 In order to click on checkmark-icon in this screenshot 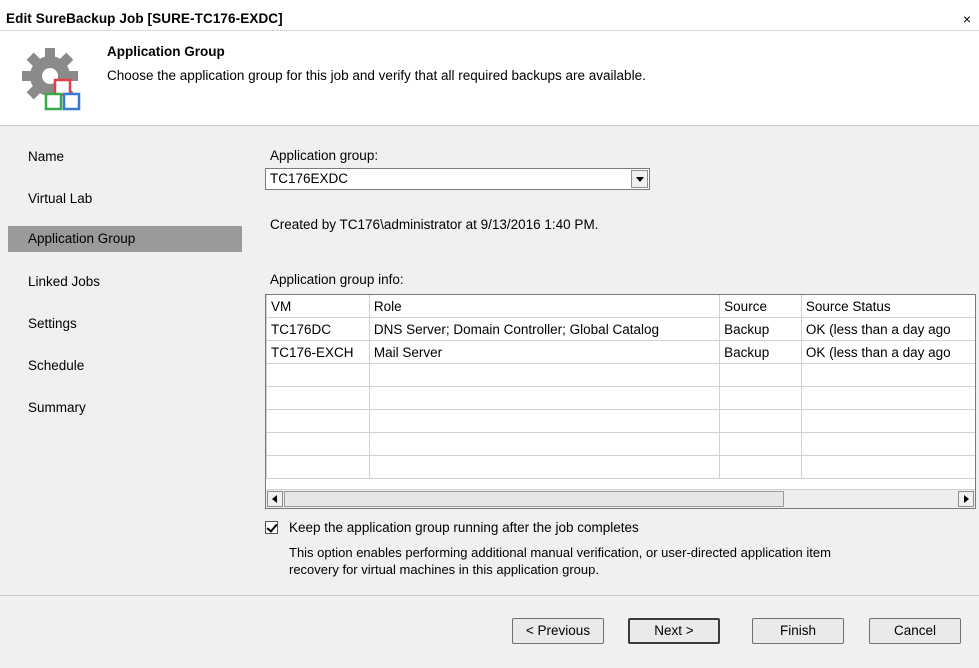, I will do `click(272, 527)`.